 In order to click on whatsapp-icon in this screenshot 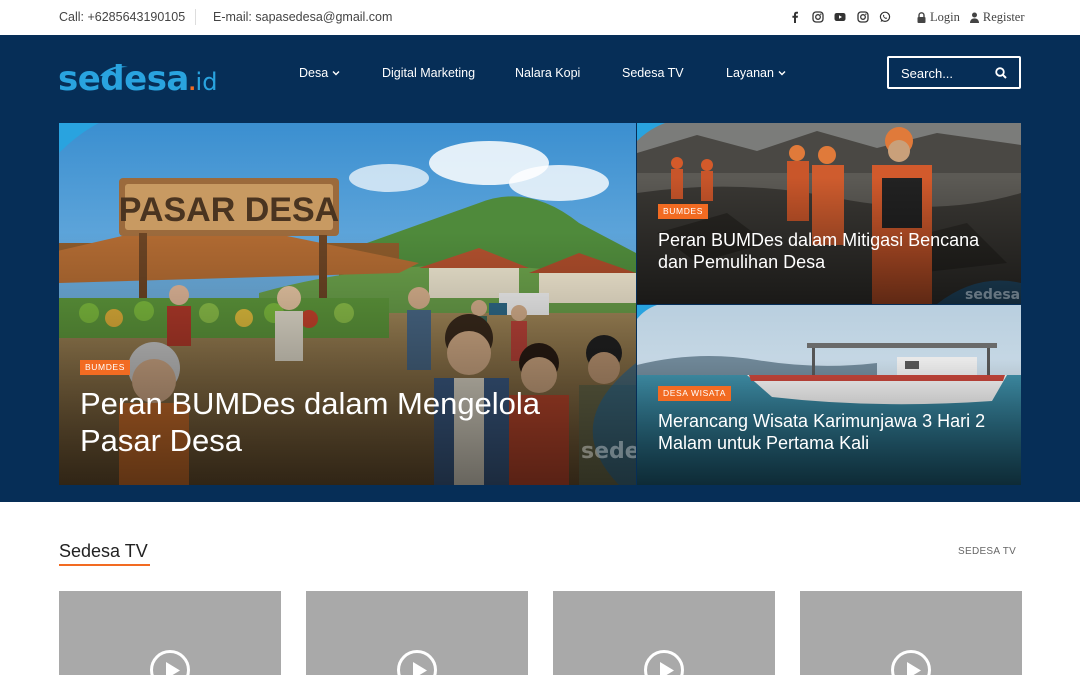, I will do `click(885, 17)`.